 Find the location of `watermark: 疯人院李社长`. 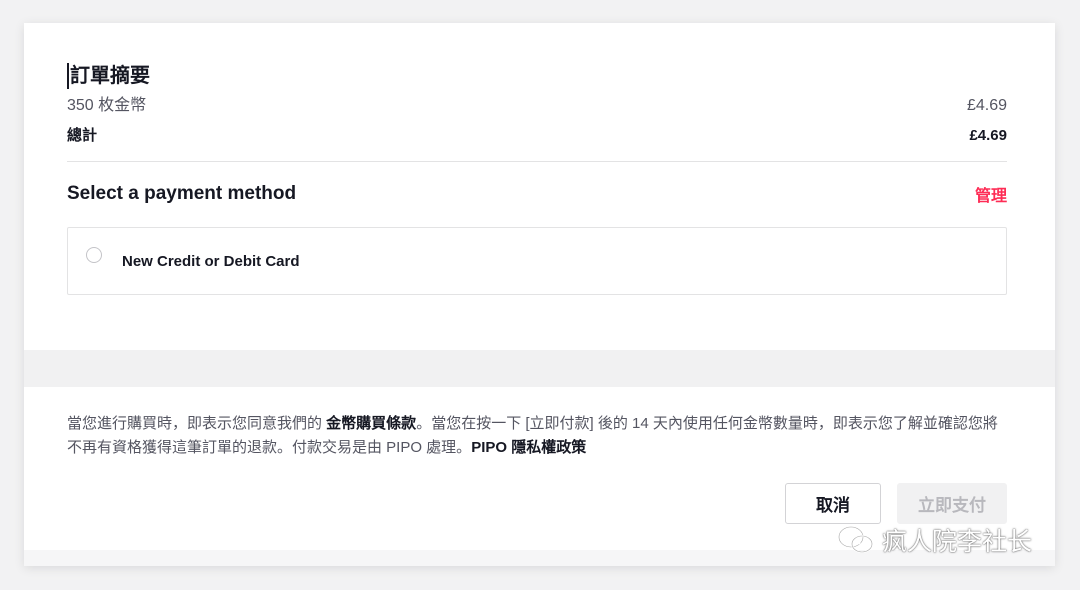

watermark: 疯人院李社长 is located at coordinates (934, 540).